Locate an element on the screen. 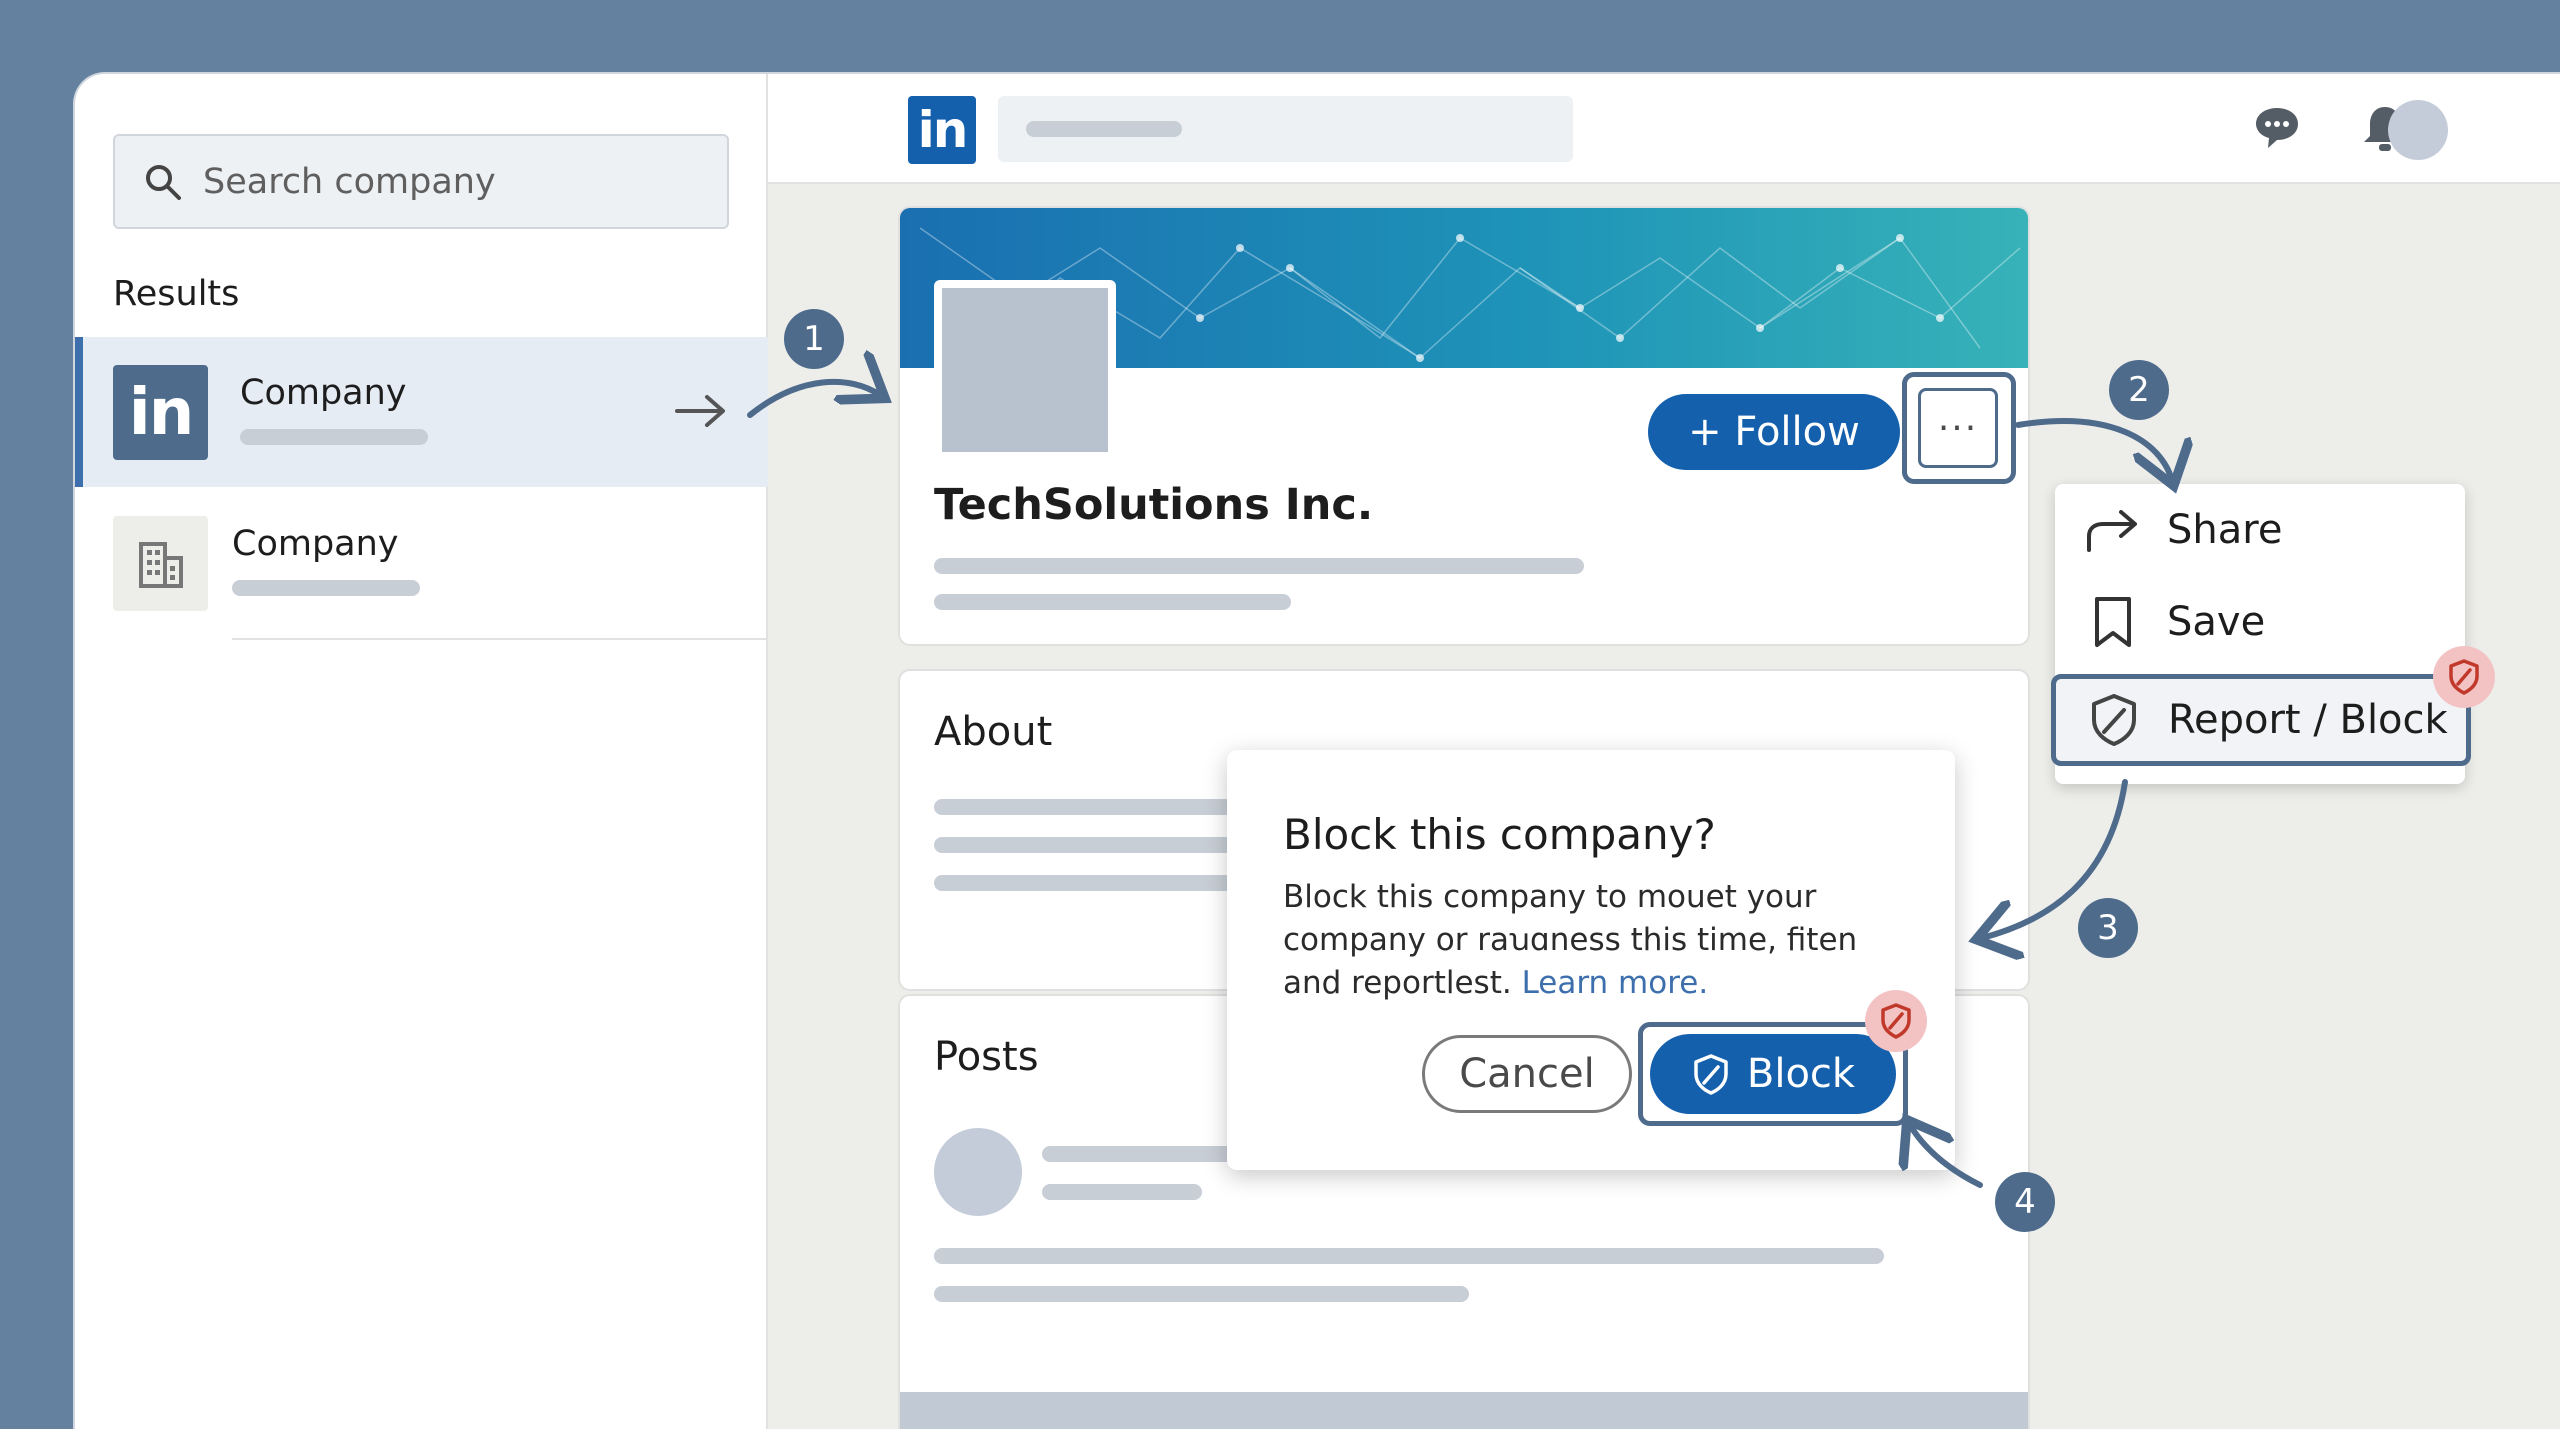  share-arrow-icon is located at coordinates (2112, 531).